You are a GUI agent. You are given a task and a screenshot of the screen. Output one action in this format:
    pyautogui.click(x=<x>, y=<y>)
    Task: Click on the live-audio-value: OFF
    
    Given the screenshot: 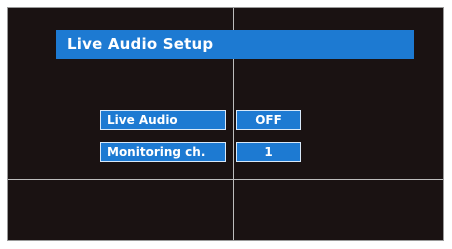 What is the action you would take?
    pyautogui.click(x=268, y=120)
    